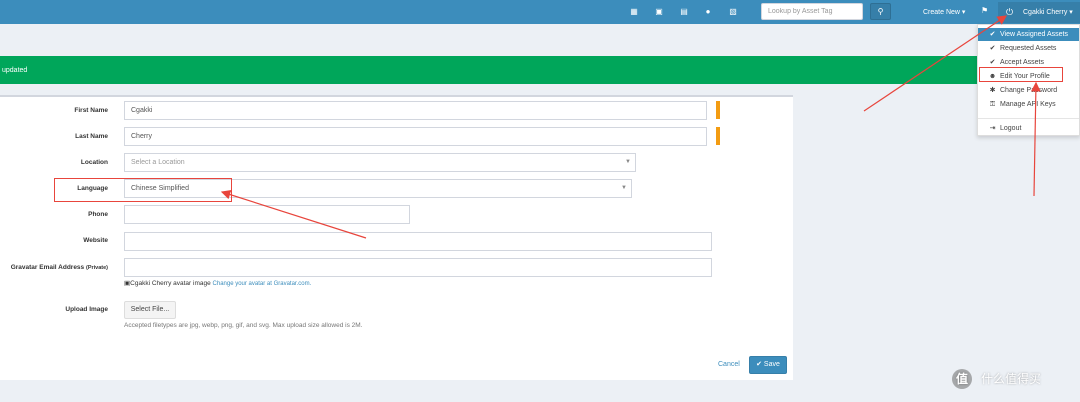 Image resolution: width=1080 pixels, height=402 pixels. I want to click on menu-item-change-password: ✱ Change Password, so click(1028, 90).